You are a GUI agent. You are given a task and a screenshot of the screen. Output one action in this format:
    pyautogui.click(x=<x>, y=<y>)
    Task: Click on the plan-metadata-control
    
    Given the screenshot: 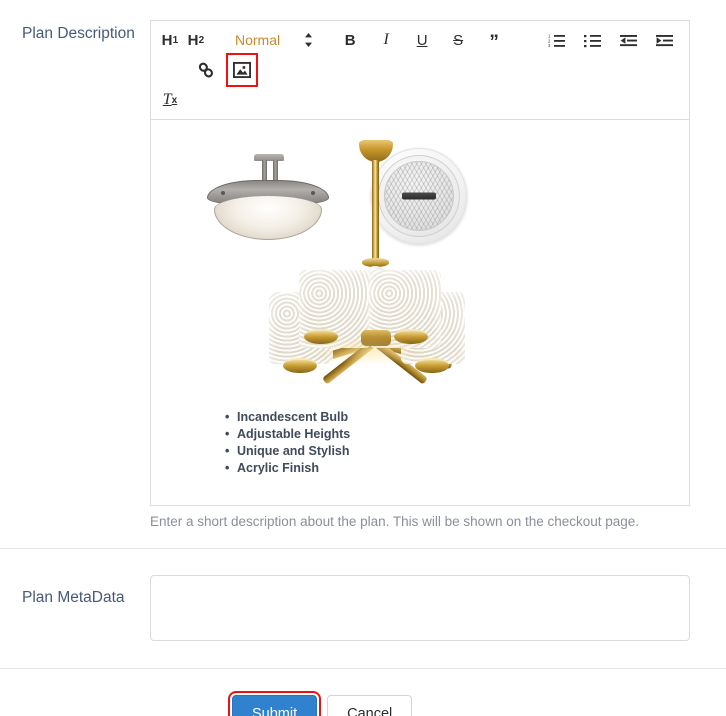 What is the action you would take?
    pyautogui.click(x=438, y=610)
    